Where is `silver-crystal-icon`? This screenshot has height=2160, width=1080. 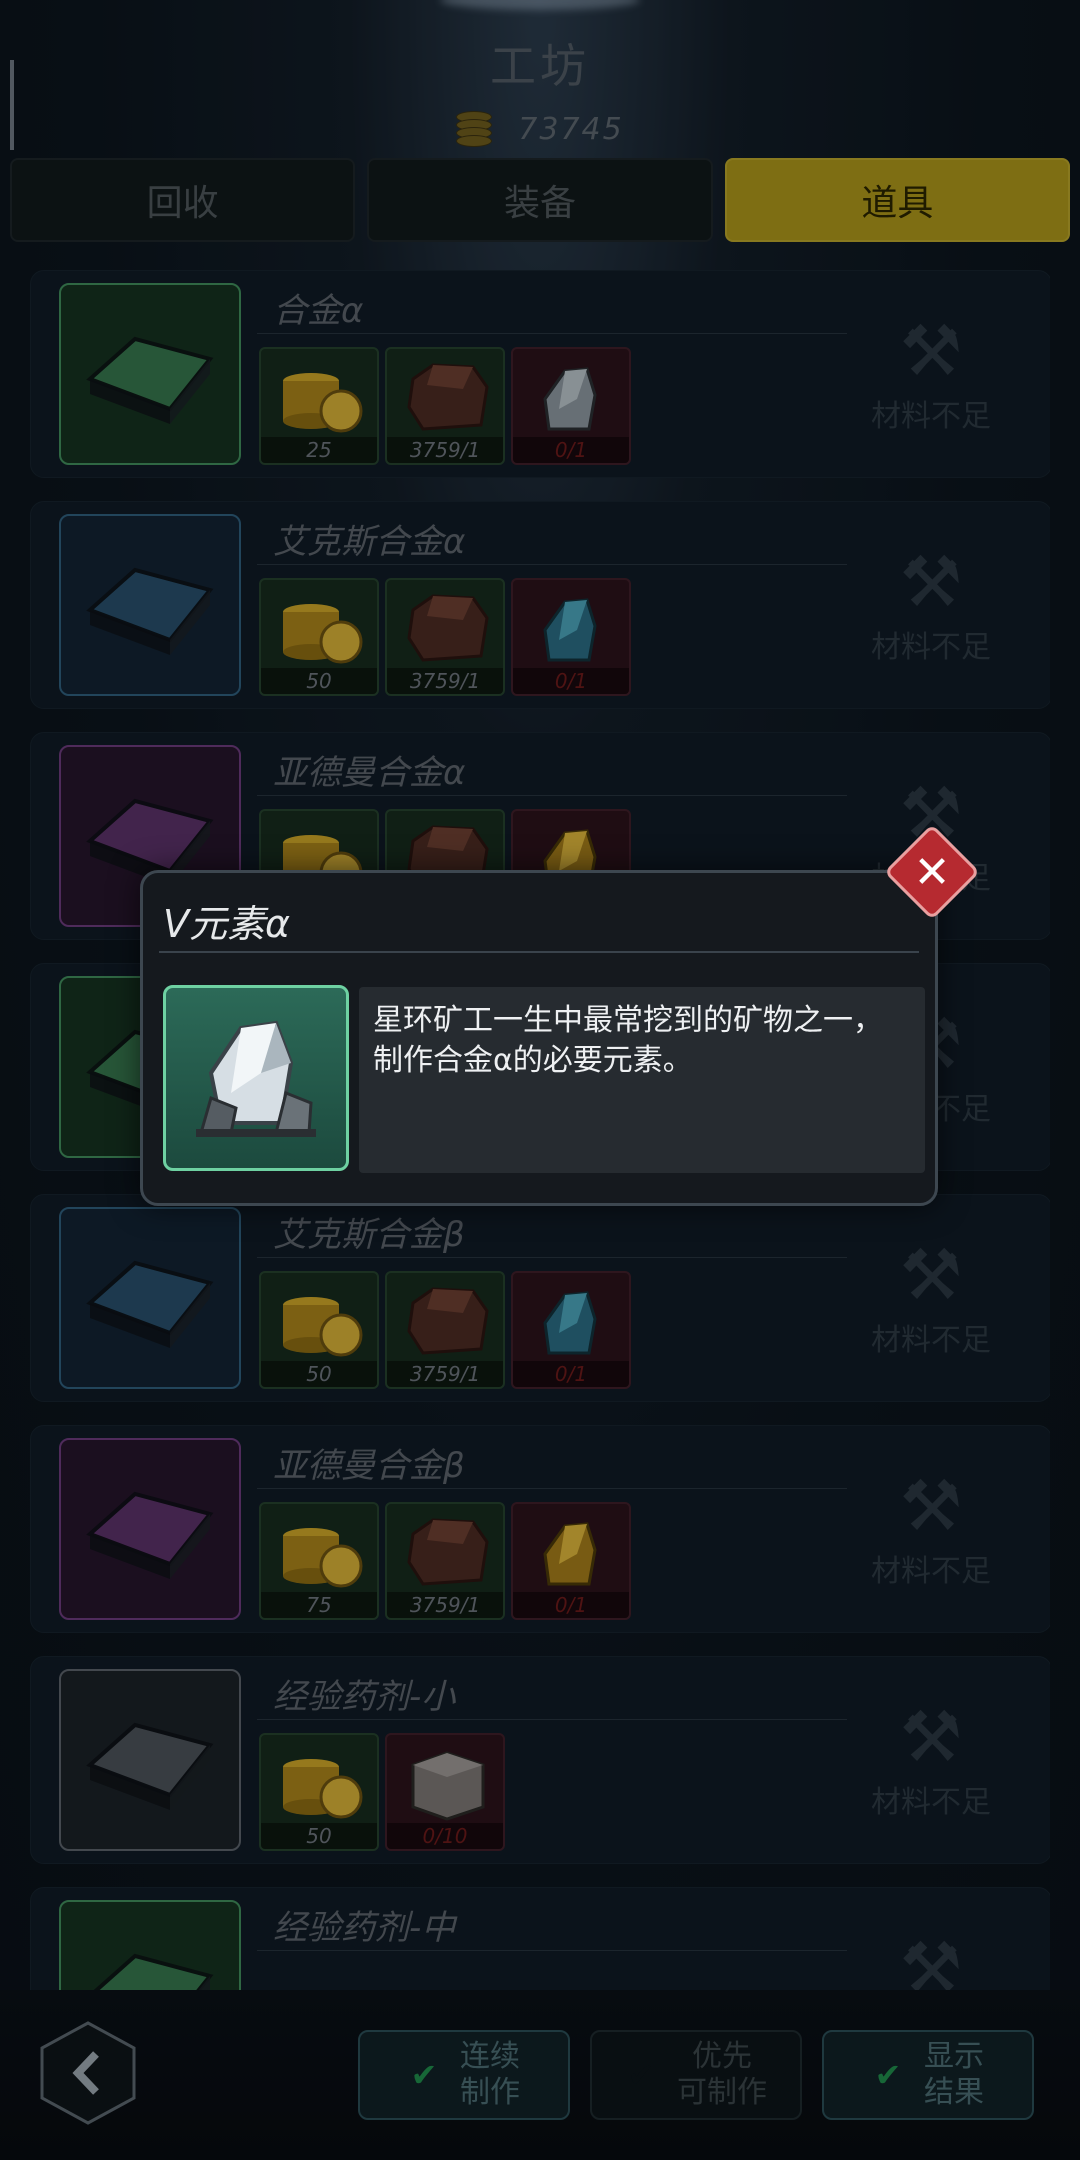
silver-crystal-icon is located at coordinates (256, 1078).